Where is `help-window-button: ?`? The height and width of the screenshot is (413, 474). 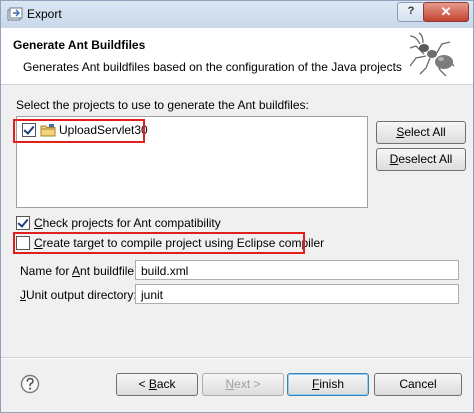 help-window-button: ? is located at coordinates (411, 12).